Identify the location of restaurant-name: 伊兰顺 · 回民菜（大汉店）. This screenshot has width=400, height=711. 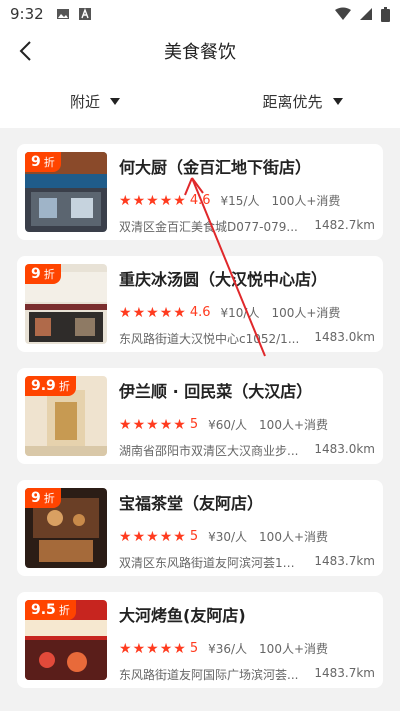
(216, 391).